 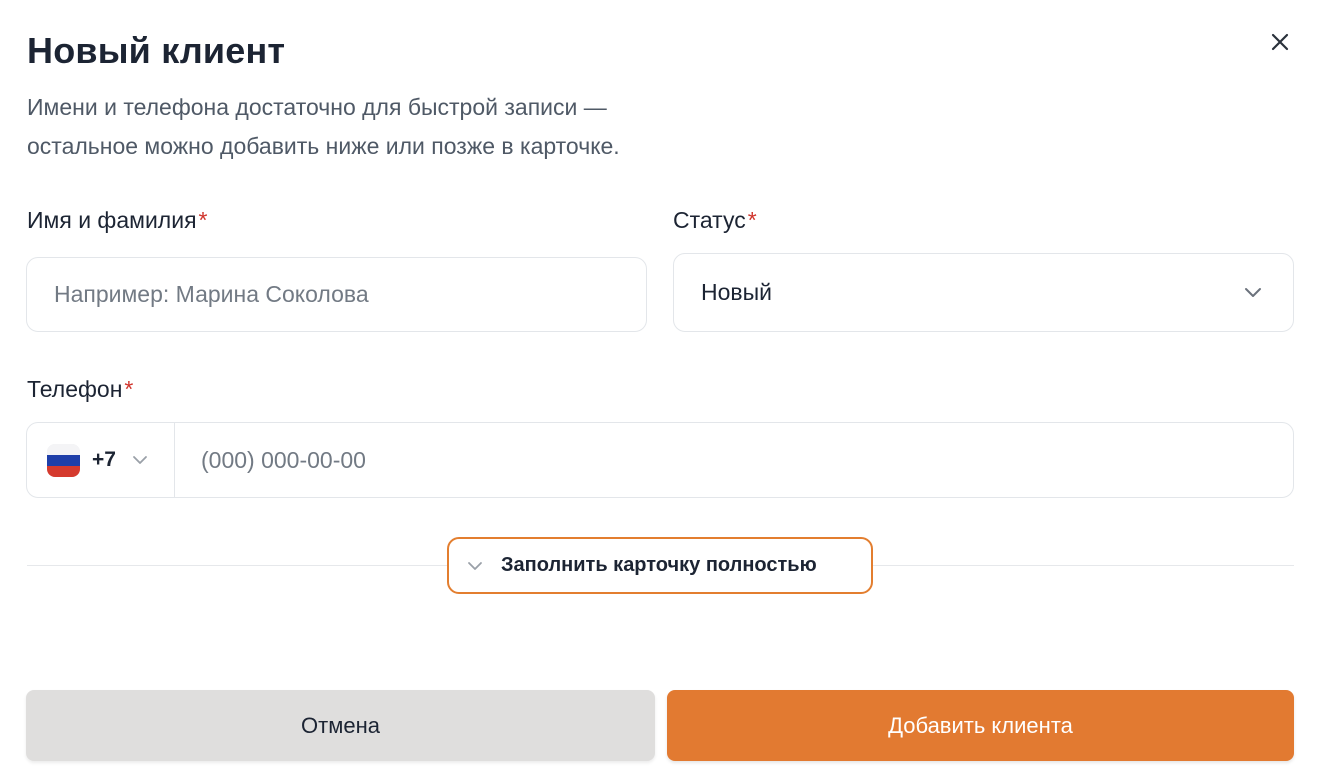 I want to click on name-label: Имя и фамилия*, so click(x=117, y=220).